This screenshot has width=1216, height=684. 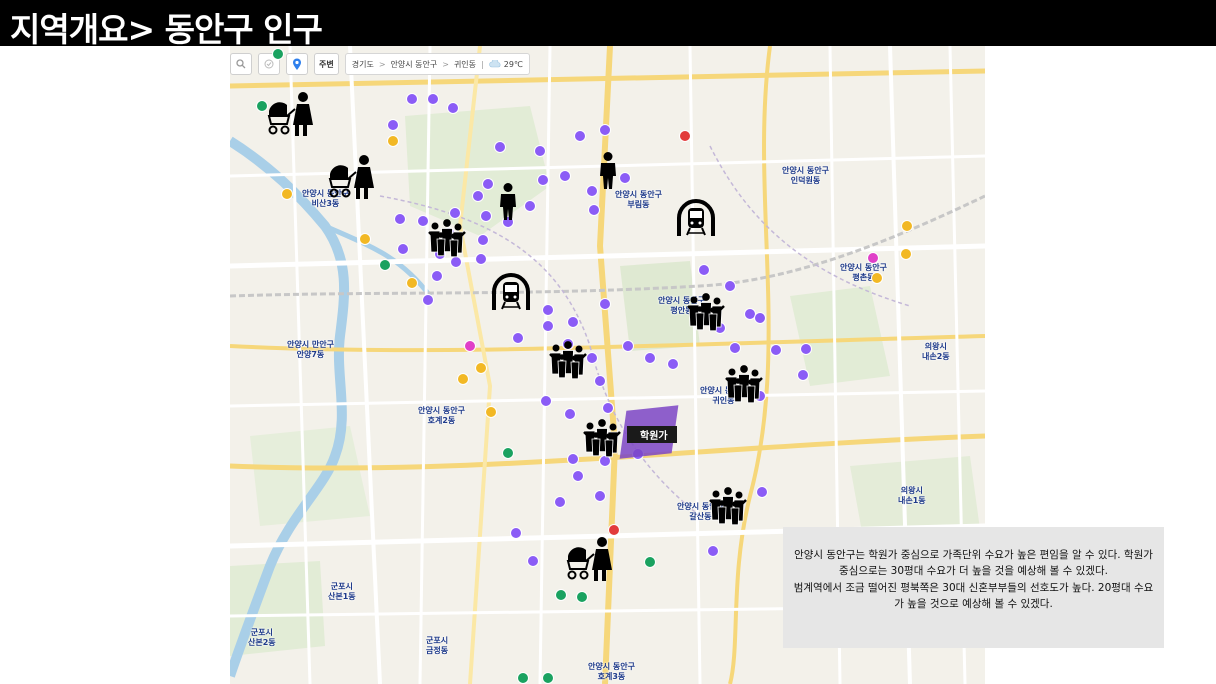 What do you see at coordinates (912, 495) in the screenshot?
I see `district-label-naeson1: 의왕시 내손1동` at bounding box center [912, 495].